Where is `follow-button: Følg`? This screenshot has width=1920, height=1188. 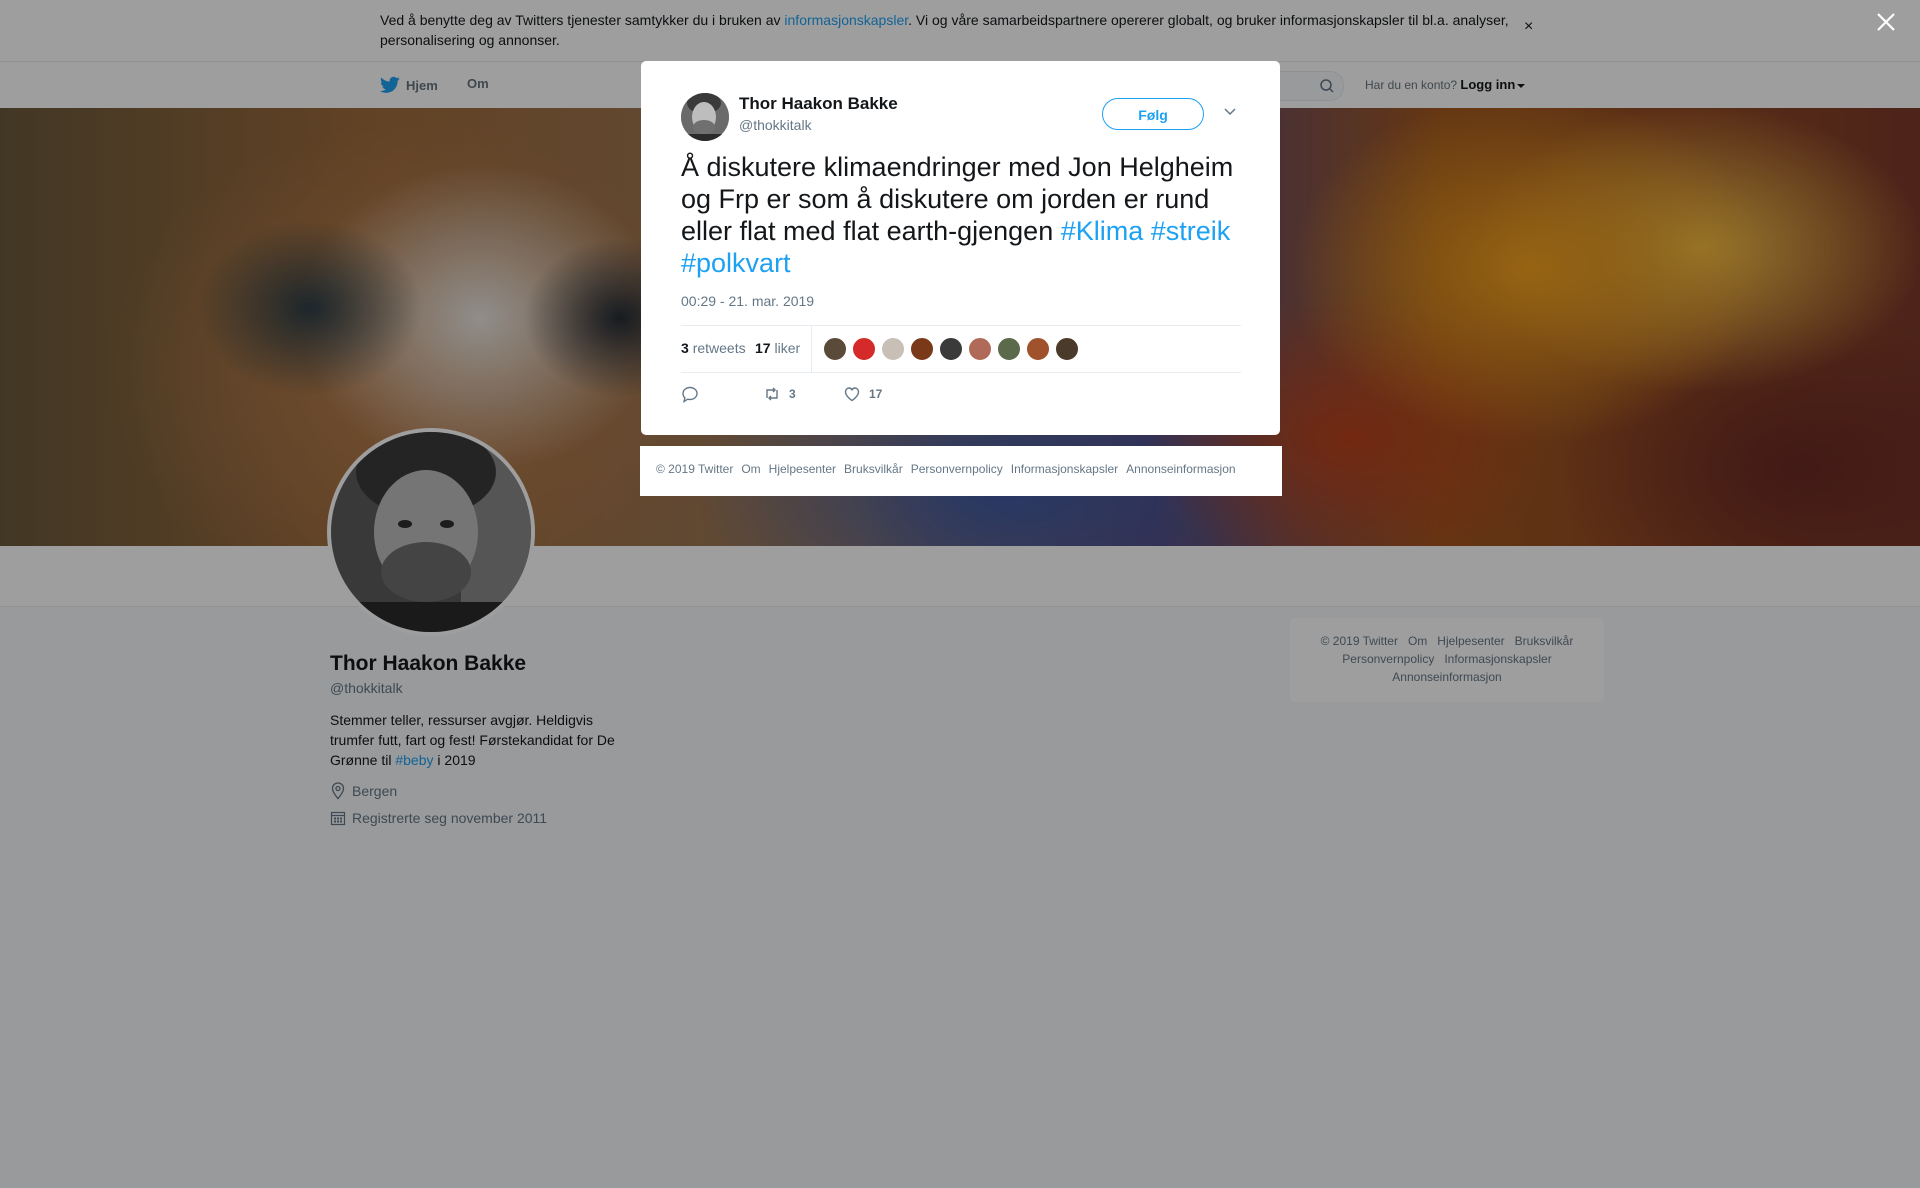 follow-button: Følg is located at coordinates (1153, 114).